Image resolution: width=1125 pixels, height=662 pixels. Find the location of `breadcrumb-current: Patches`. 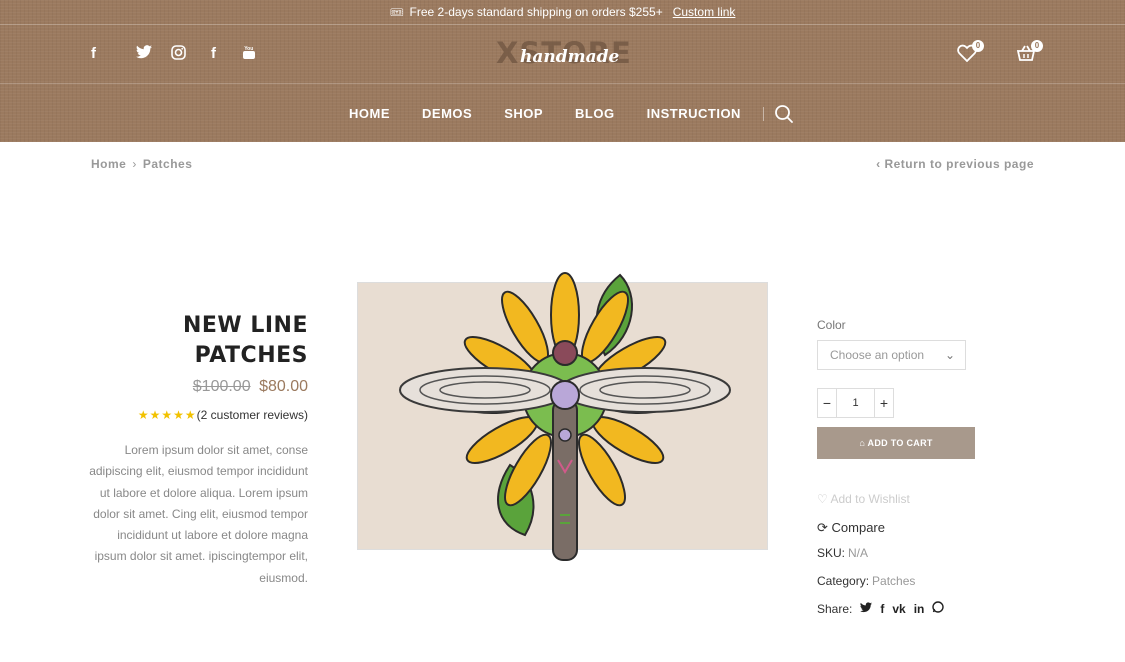

breadcrumb-current: Patches is located at coordinates (168, 164).